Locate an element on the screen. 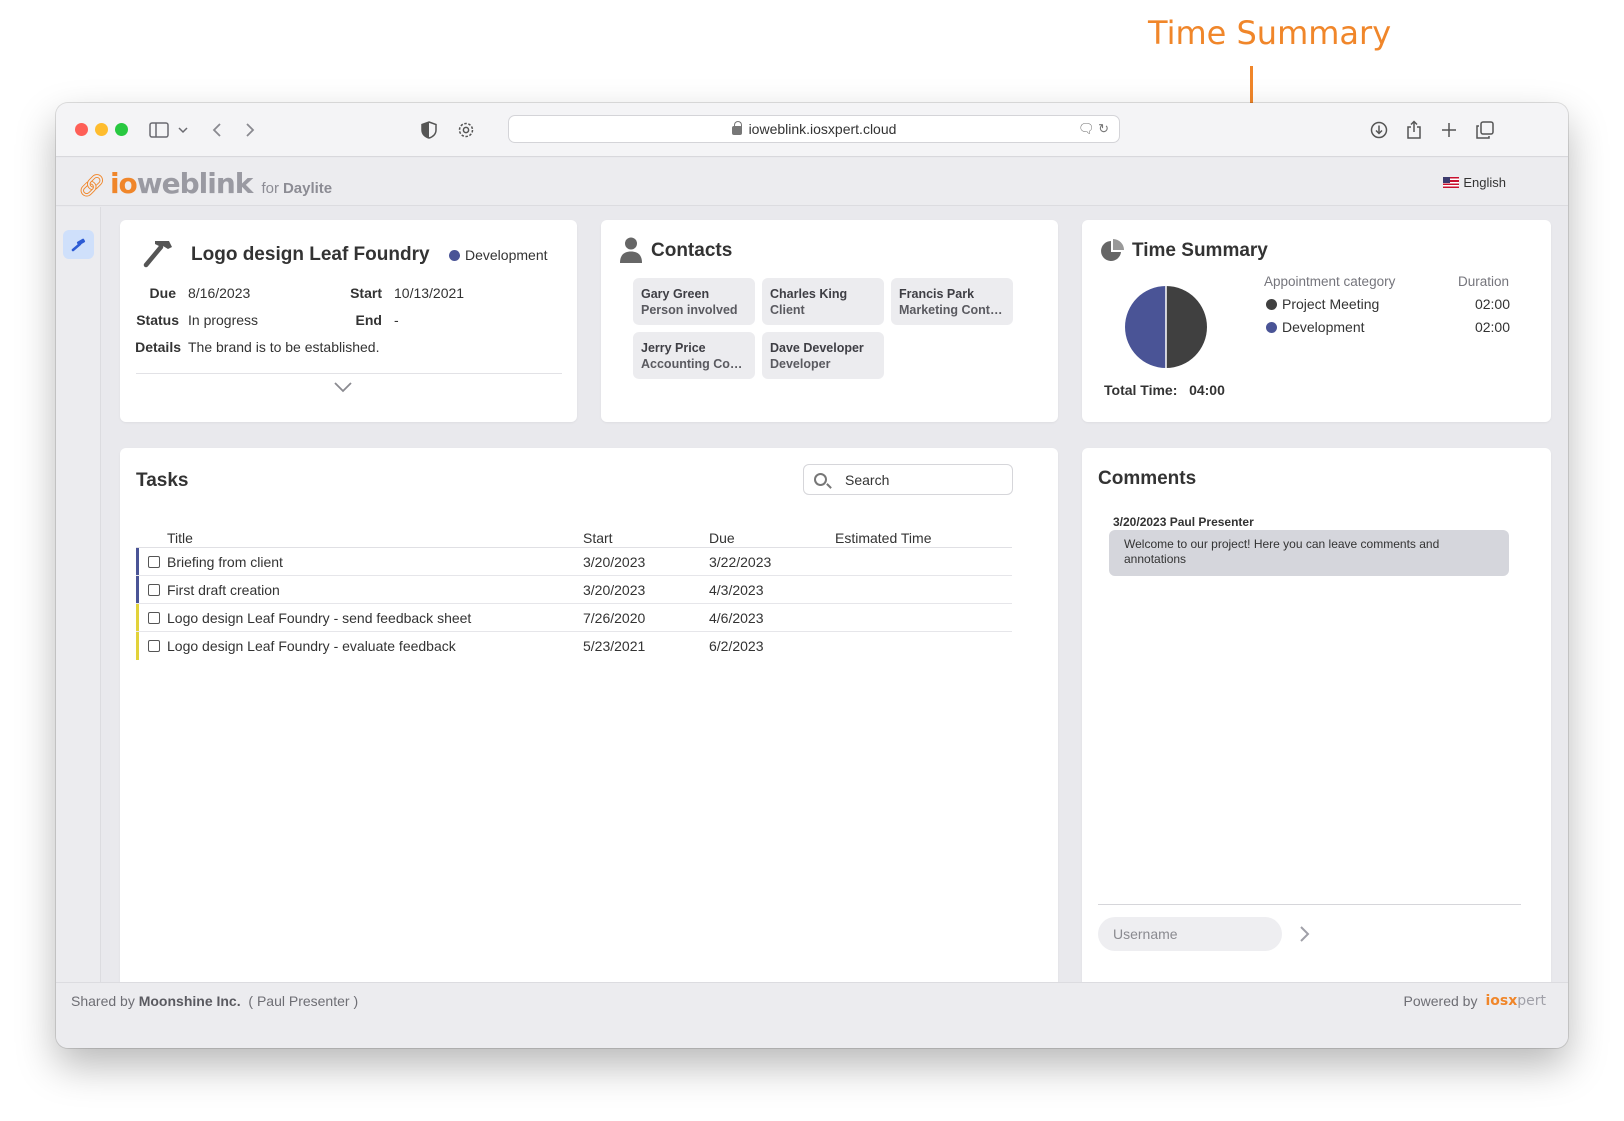  comment-header: 3/20/2023 Paul Presenter is located at coordinates (1183, 522).